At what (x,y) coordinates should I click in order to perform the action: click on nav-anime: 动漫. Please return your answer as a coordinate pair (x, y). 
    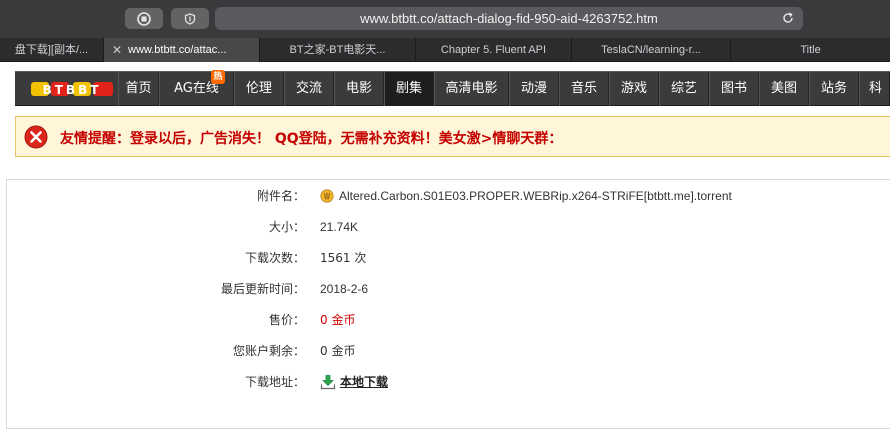
    Looking at the image, I should click on (534, 89).